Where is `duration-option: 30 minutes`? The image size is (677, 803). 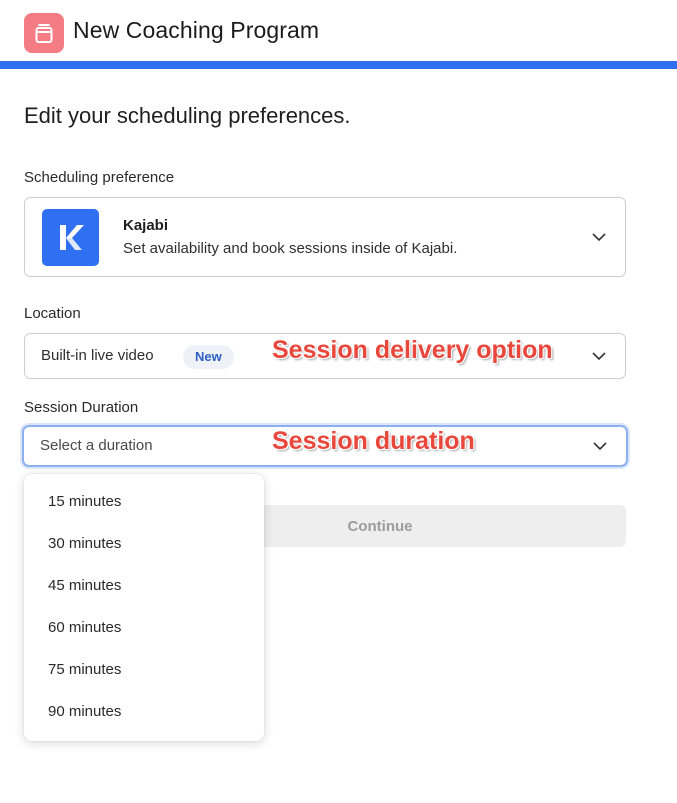 duration-option: 30 minutes is located at coordinates (144, 543).